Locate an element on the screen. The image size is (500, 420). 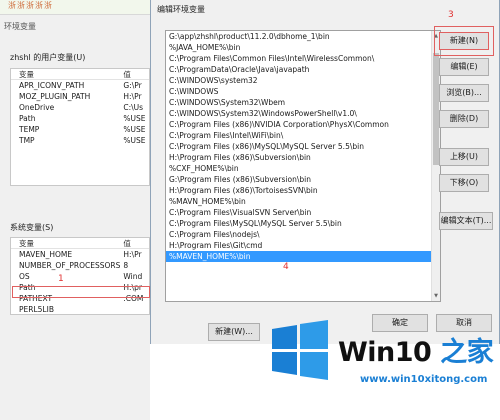
variable-name: TEMP is located at coordinates (29, 129).